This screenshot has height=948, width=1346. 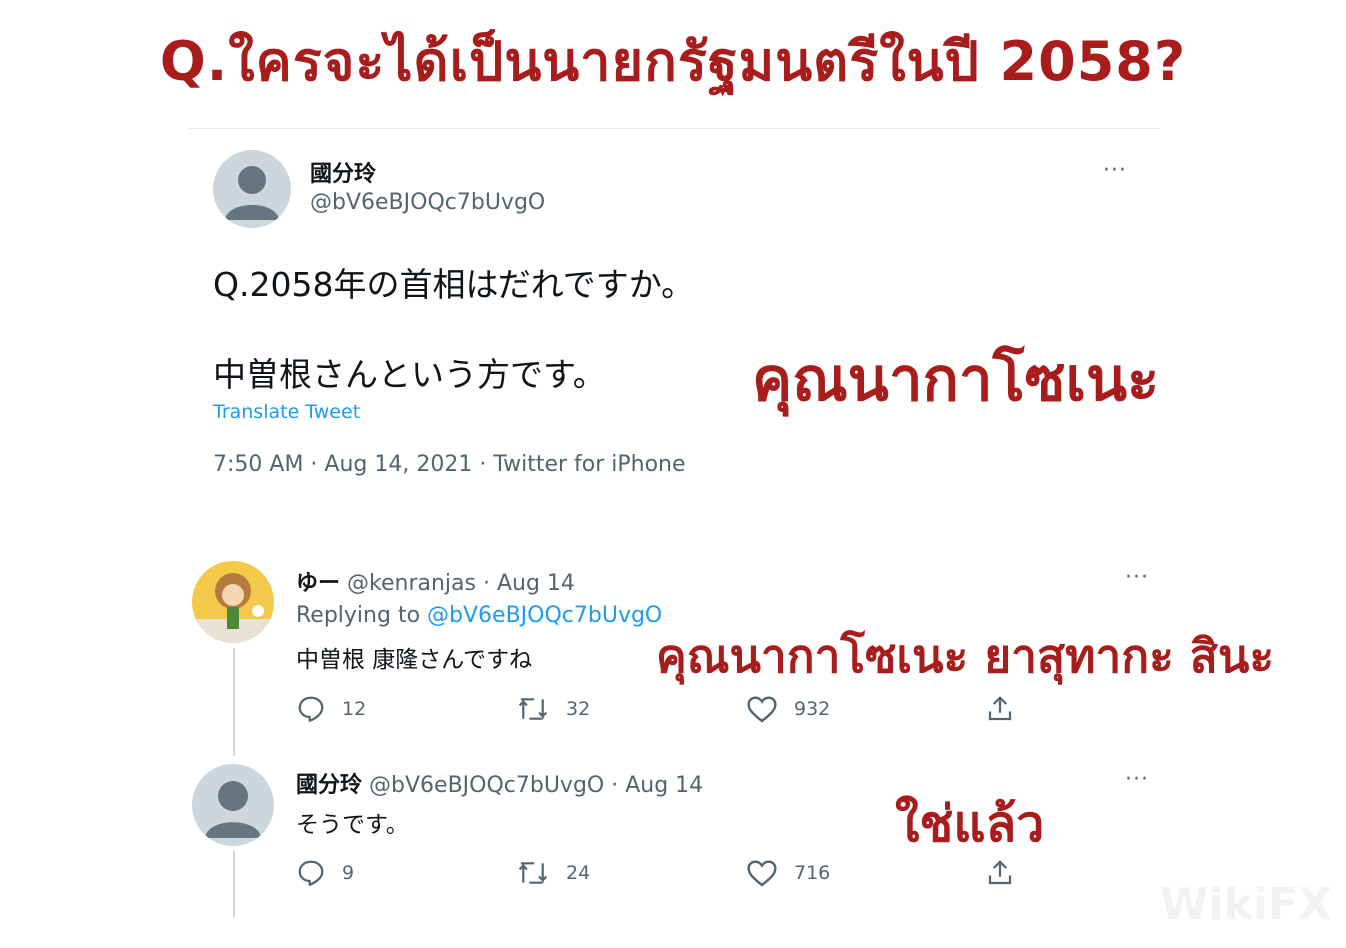 I want to click on reply2-text: そうです。, so click(x=352, y=825).